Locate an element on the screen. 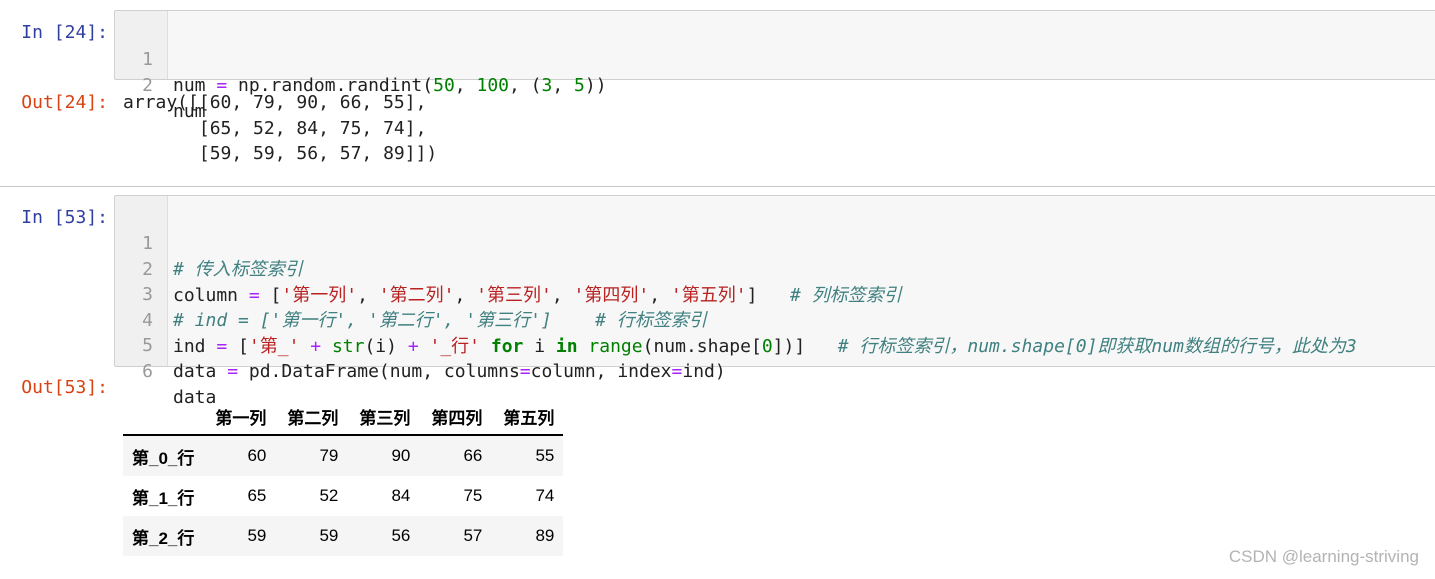 Image resolution: width=1435 pixels, height=579 pixels. index-header is located at coordinates (163, 417).